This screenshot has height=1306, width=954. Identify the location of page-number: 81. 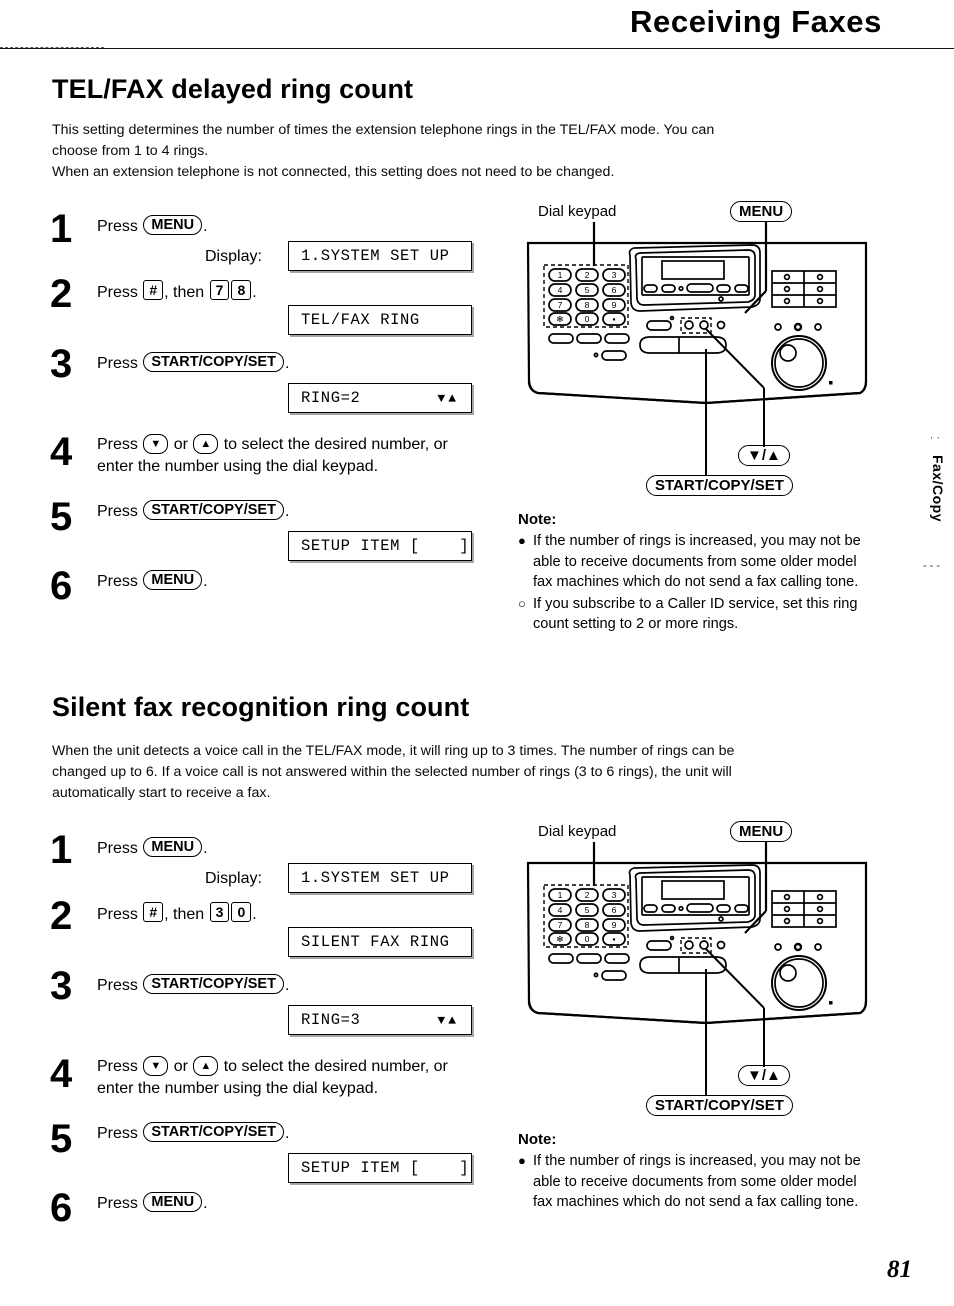
(899, 1269).